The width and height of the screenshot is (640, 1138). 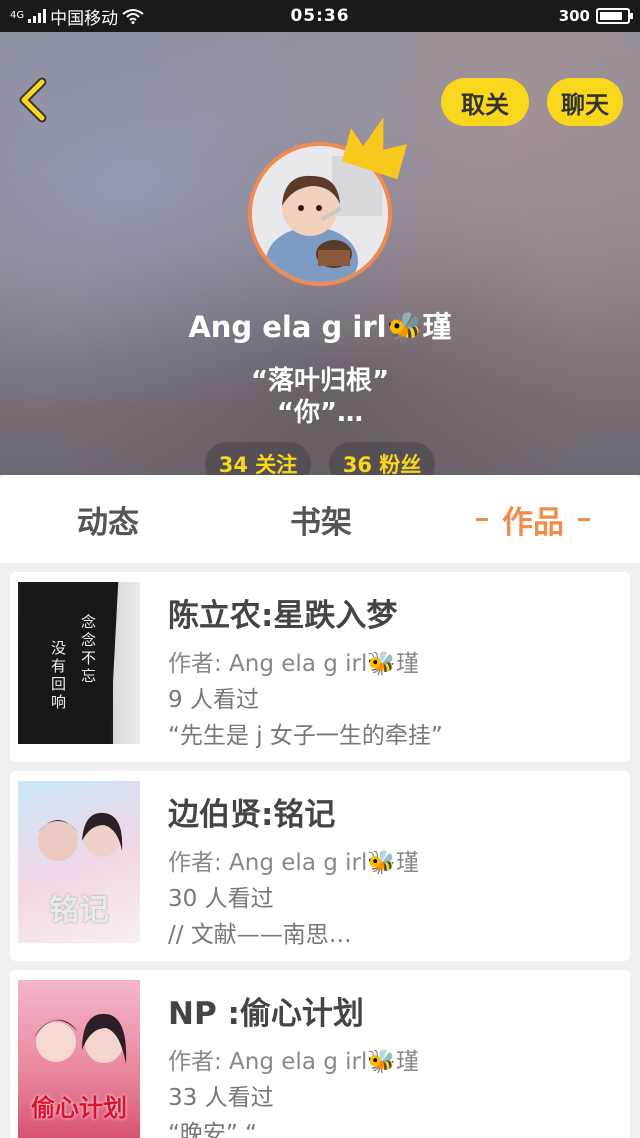 I want to click on chat-button: 聊天, so click(x=585, y=102).